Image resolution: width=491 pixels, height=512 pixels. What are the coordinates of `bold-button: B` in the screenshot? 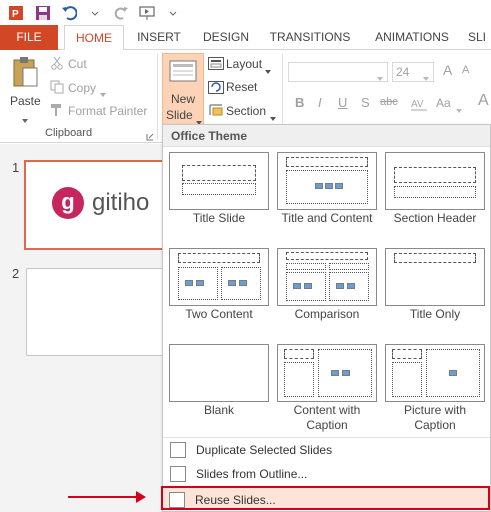 It's located at (299, 102).